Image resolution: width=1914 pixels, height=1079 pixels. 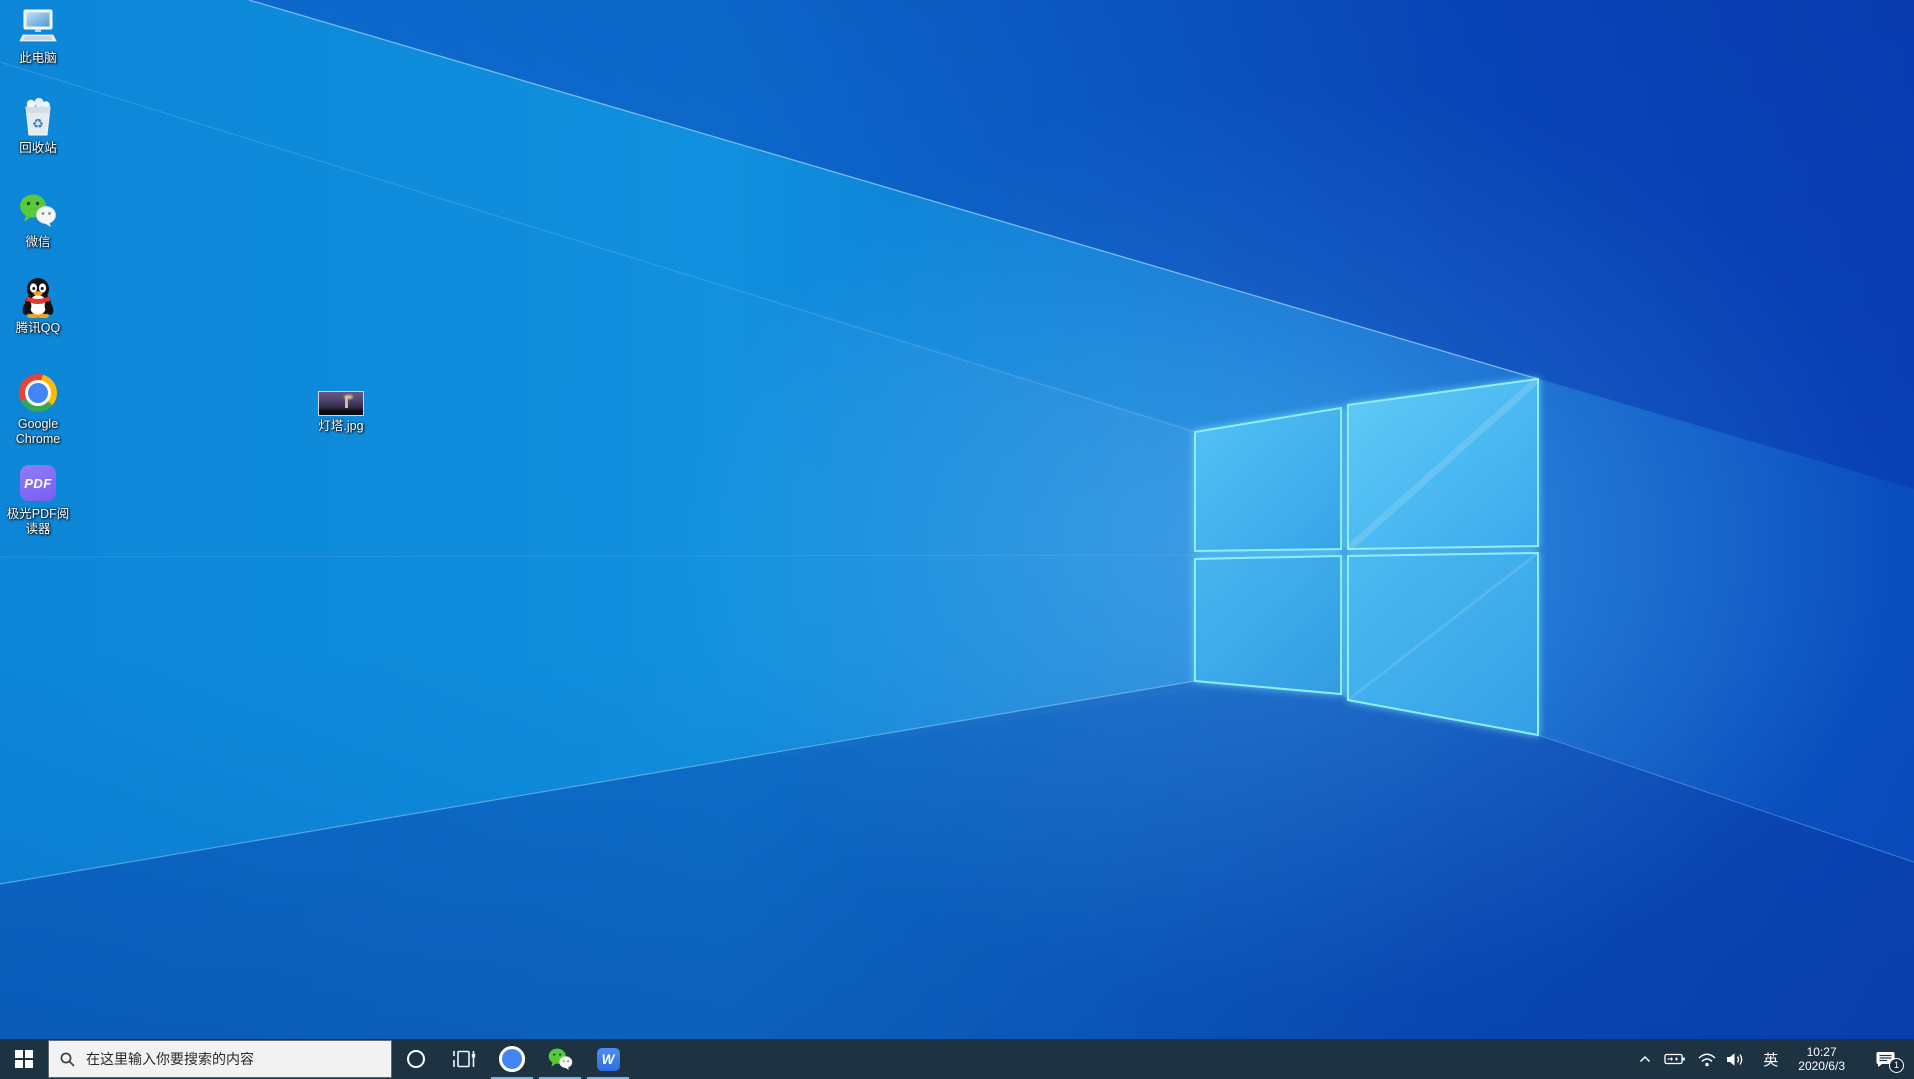 I want to click on windows-start-icon, so click(x=24, y=1059).